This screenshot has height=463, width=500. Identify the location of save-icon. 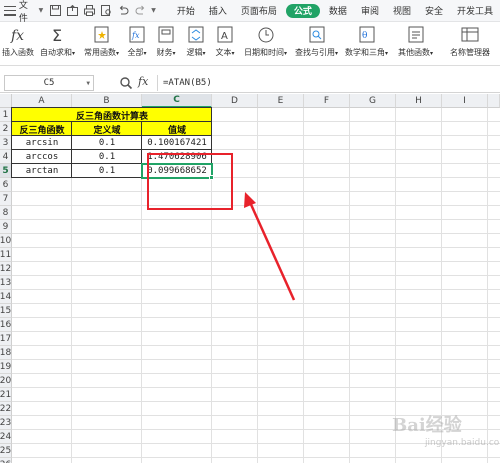
(55, 11).